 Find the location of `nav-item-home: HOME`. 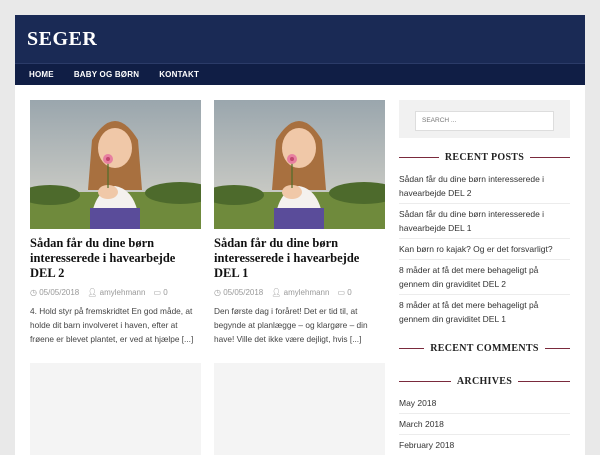

nav-item-home: HOME is located at coordinates (41, 74).